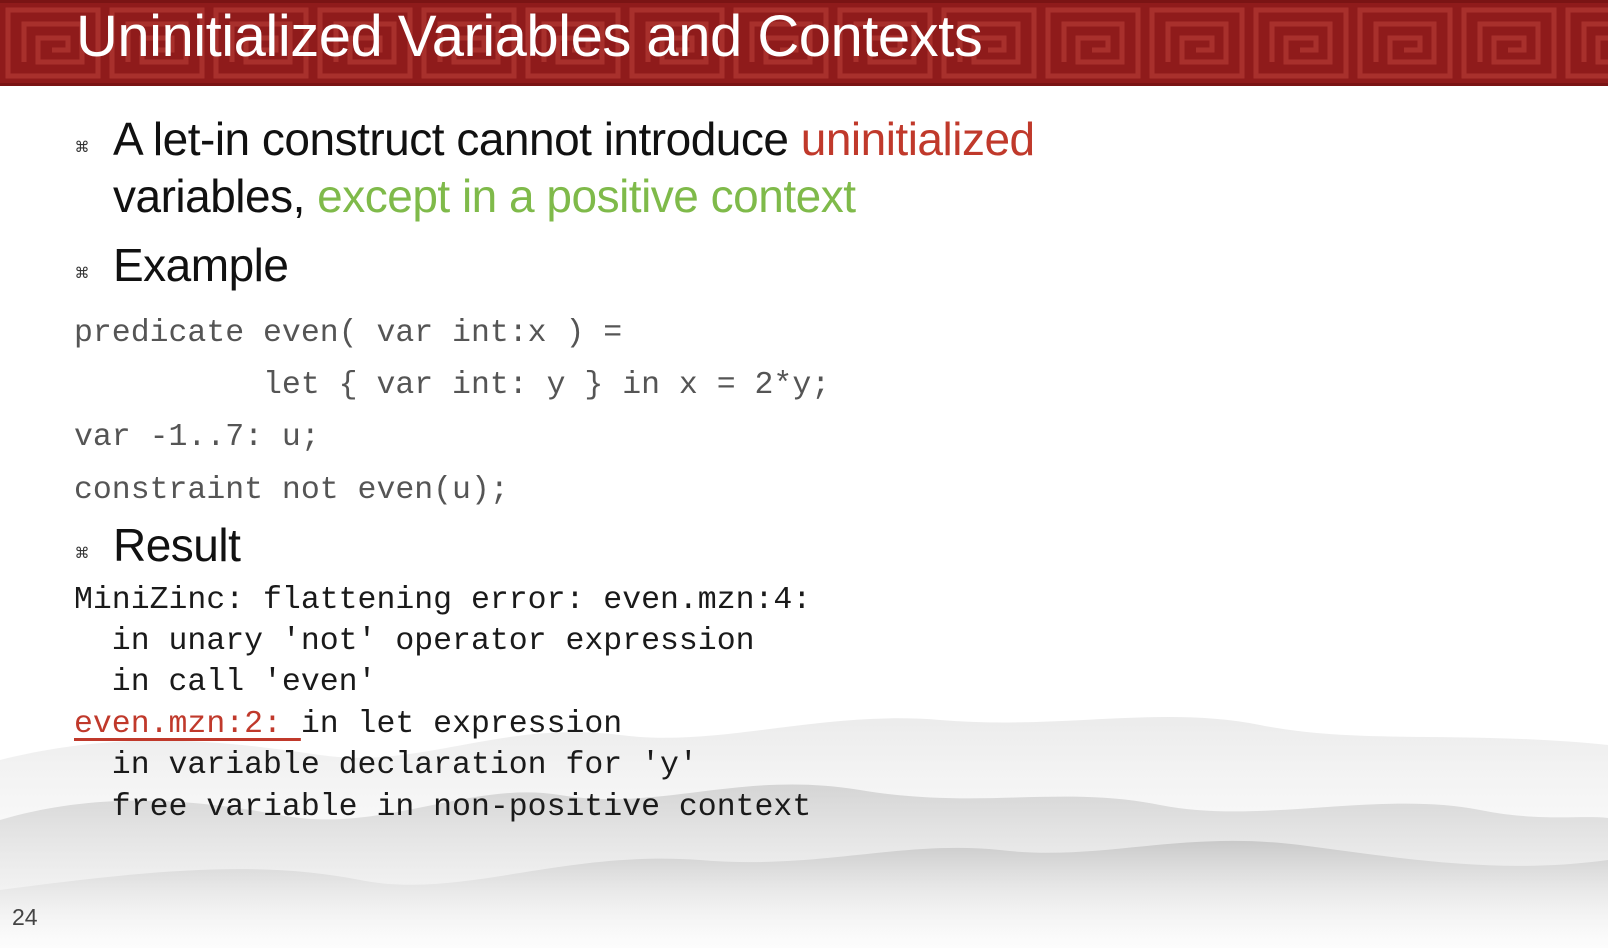  Describe the element at coordinates (443, 807) in the screenshot. I see `result-line-6: free variable in non-positive context` at that location.